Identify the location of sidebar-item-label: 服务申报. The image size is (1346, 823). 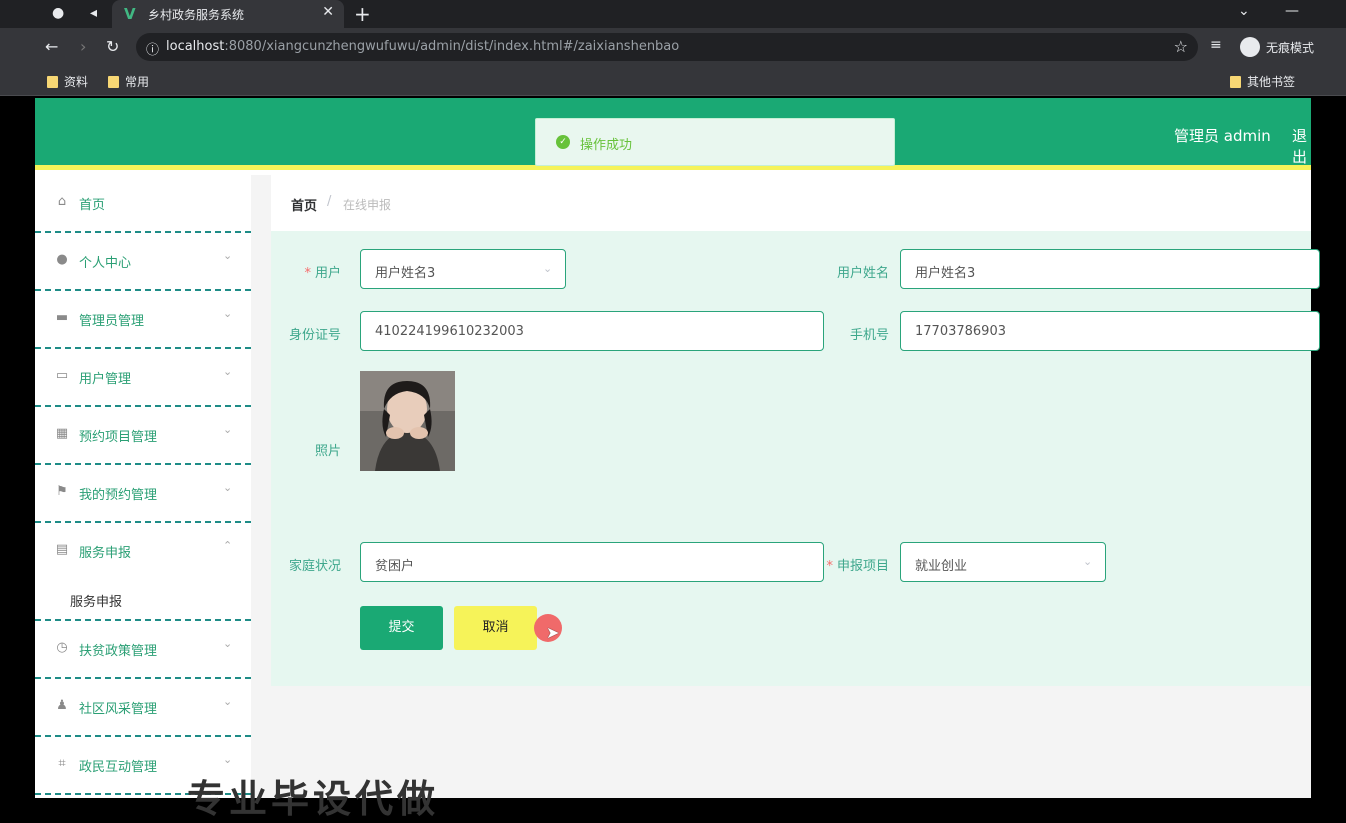
(105, 553).